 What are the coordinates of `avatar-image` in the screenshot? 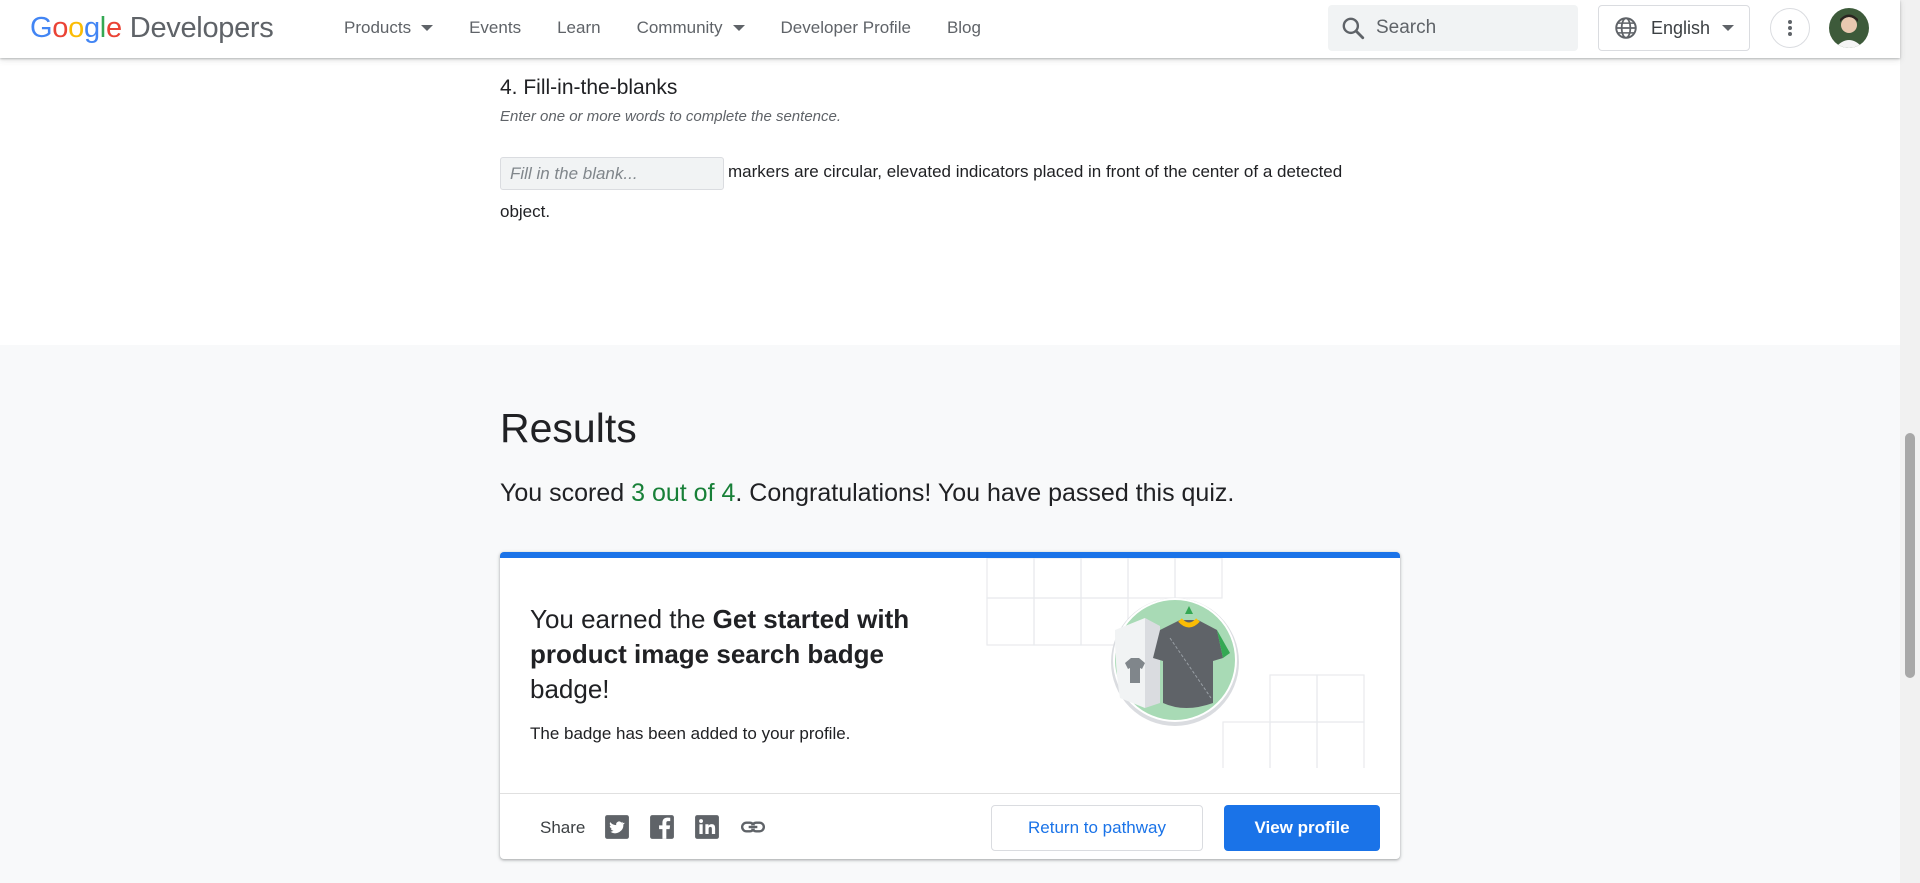 It's located at (1849, 28).